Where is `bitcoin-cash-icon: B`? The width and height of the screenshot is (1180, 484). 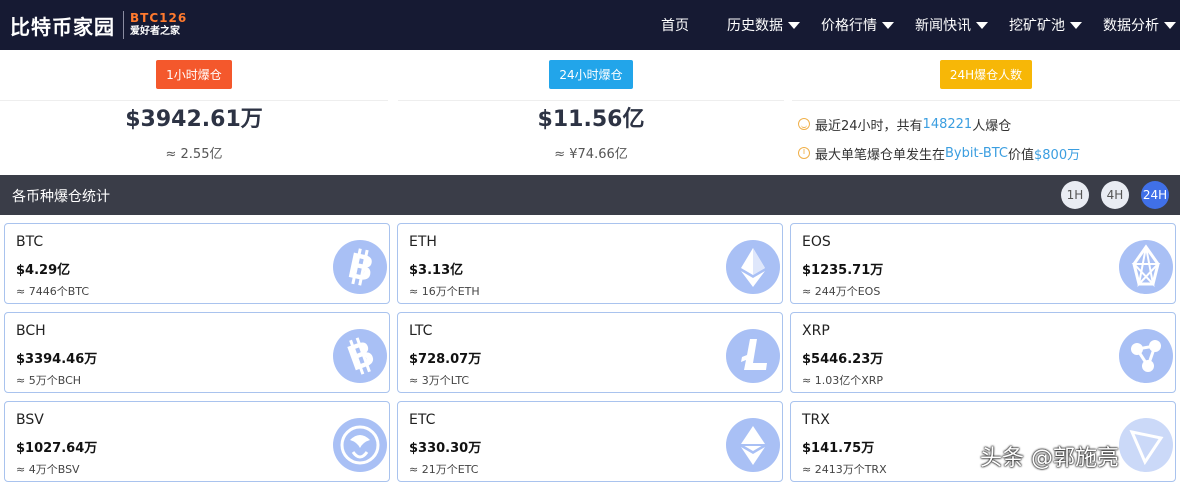 bitcoin-cash-icon: B is located at coordinates (360, 356).